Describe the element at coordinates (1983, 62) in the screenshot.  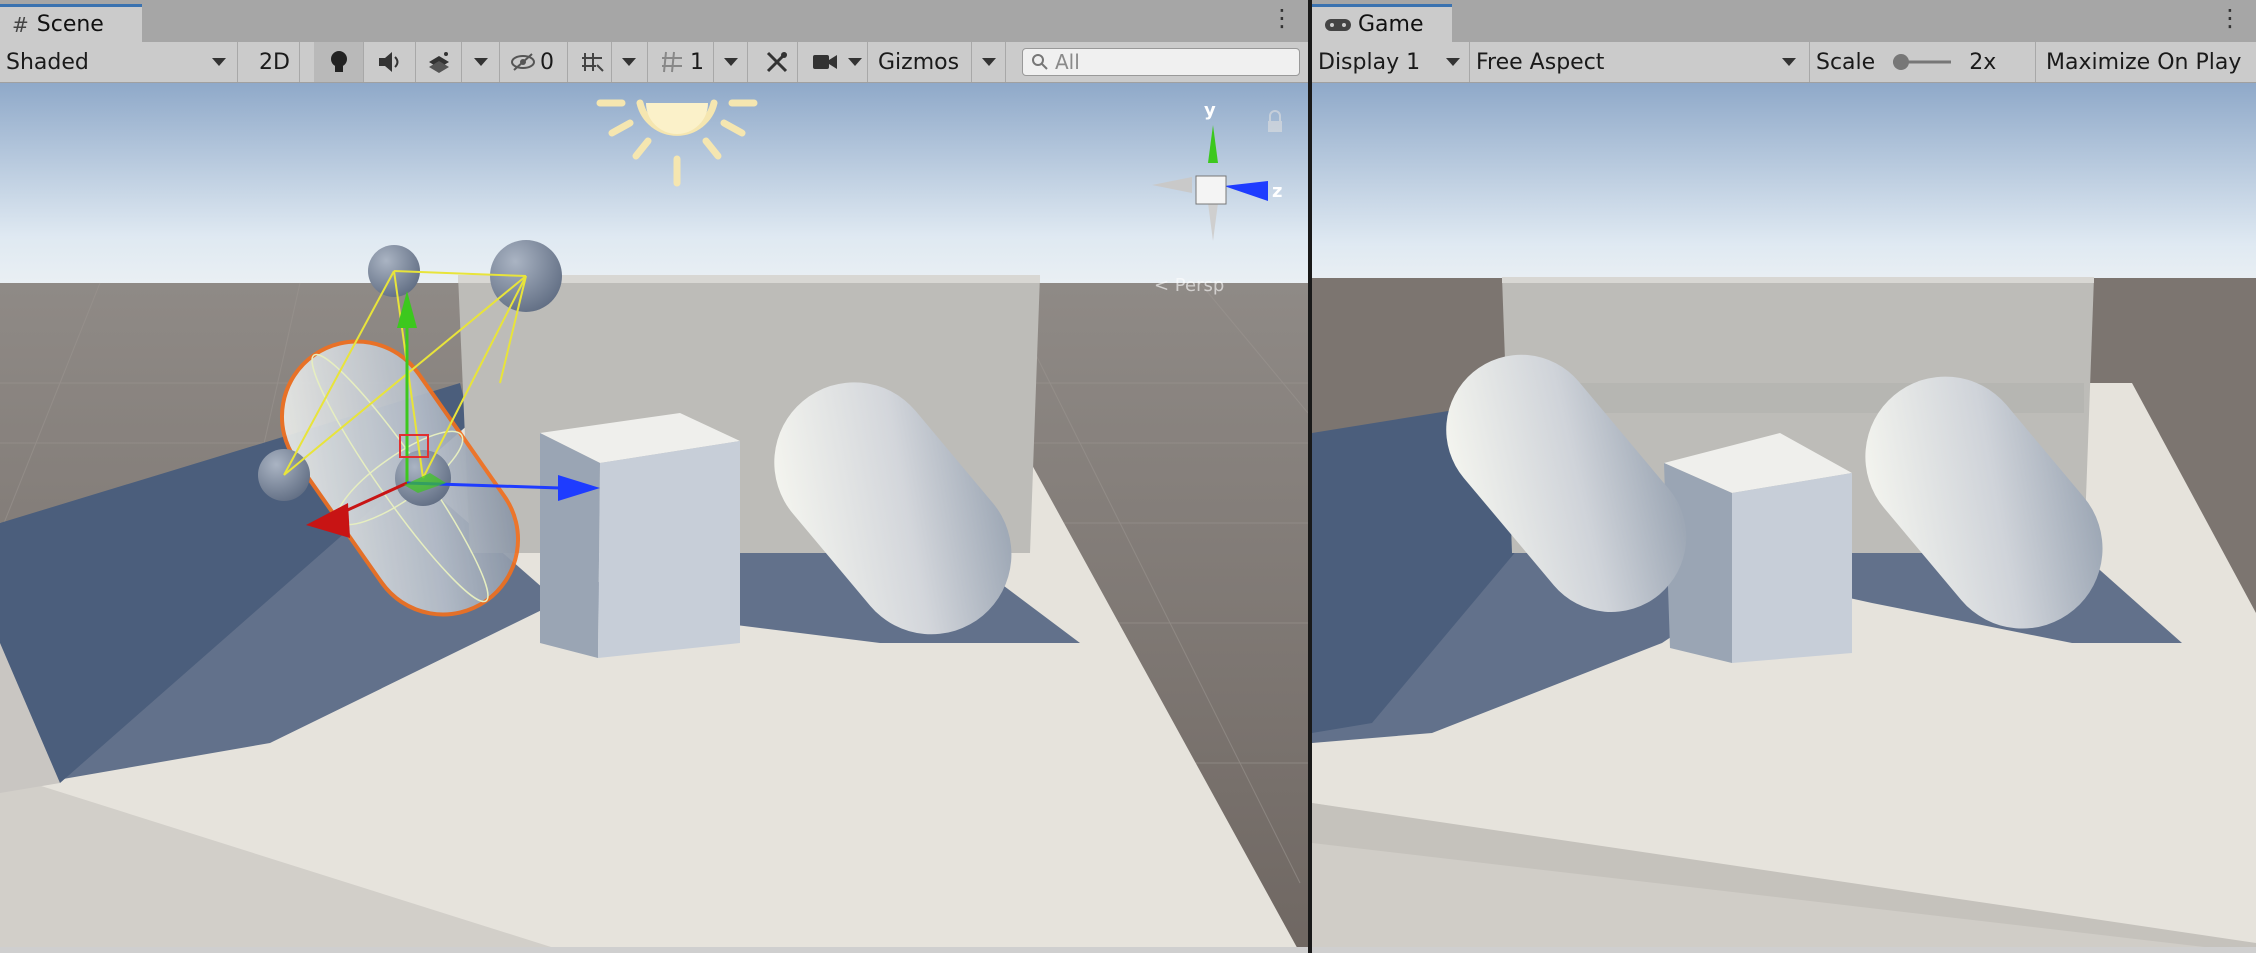
I see `scale-value: 2x` at that location.